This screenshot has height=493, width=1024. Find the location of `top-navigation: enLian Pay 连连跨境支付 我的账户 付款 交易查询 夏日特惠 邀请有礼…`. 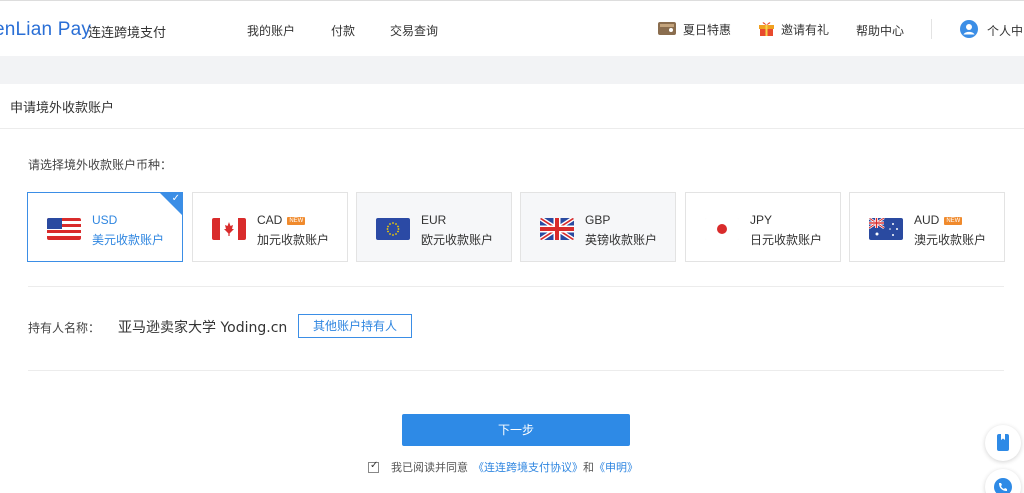

top-navigation: enLian Pay 连连跨境支付 我的账户 付款 交易查询 夏日特惠 邀请有礼… is located at coordinates (512, 28).